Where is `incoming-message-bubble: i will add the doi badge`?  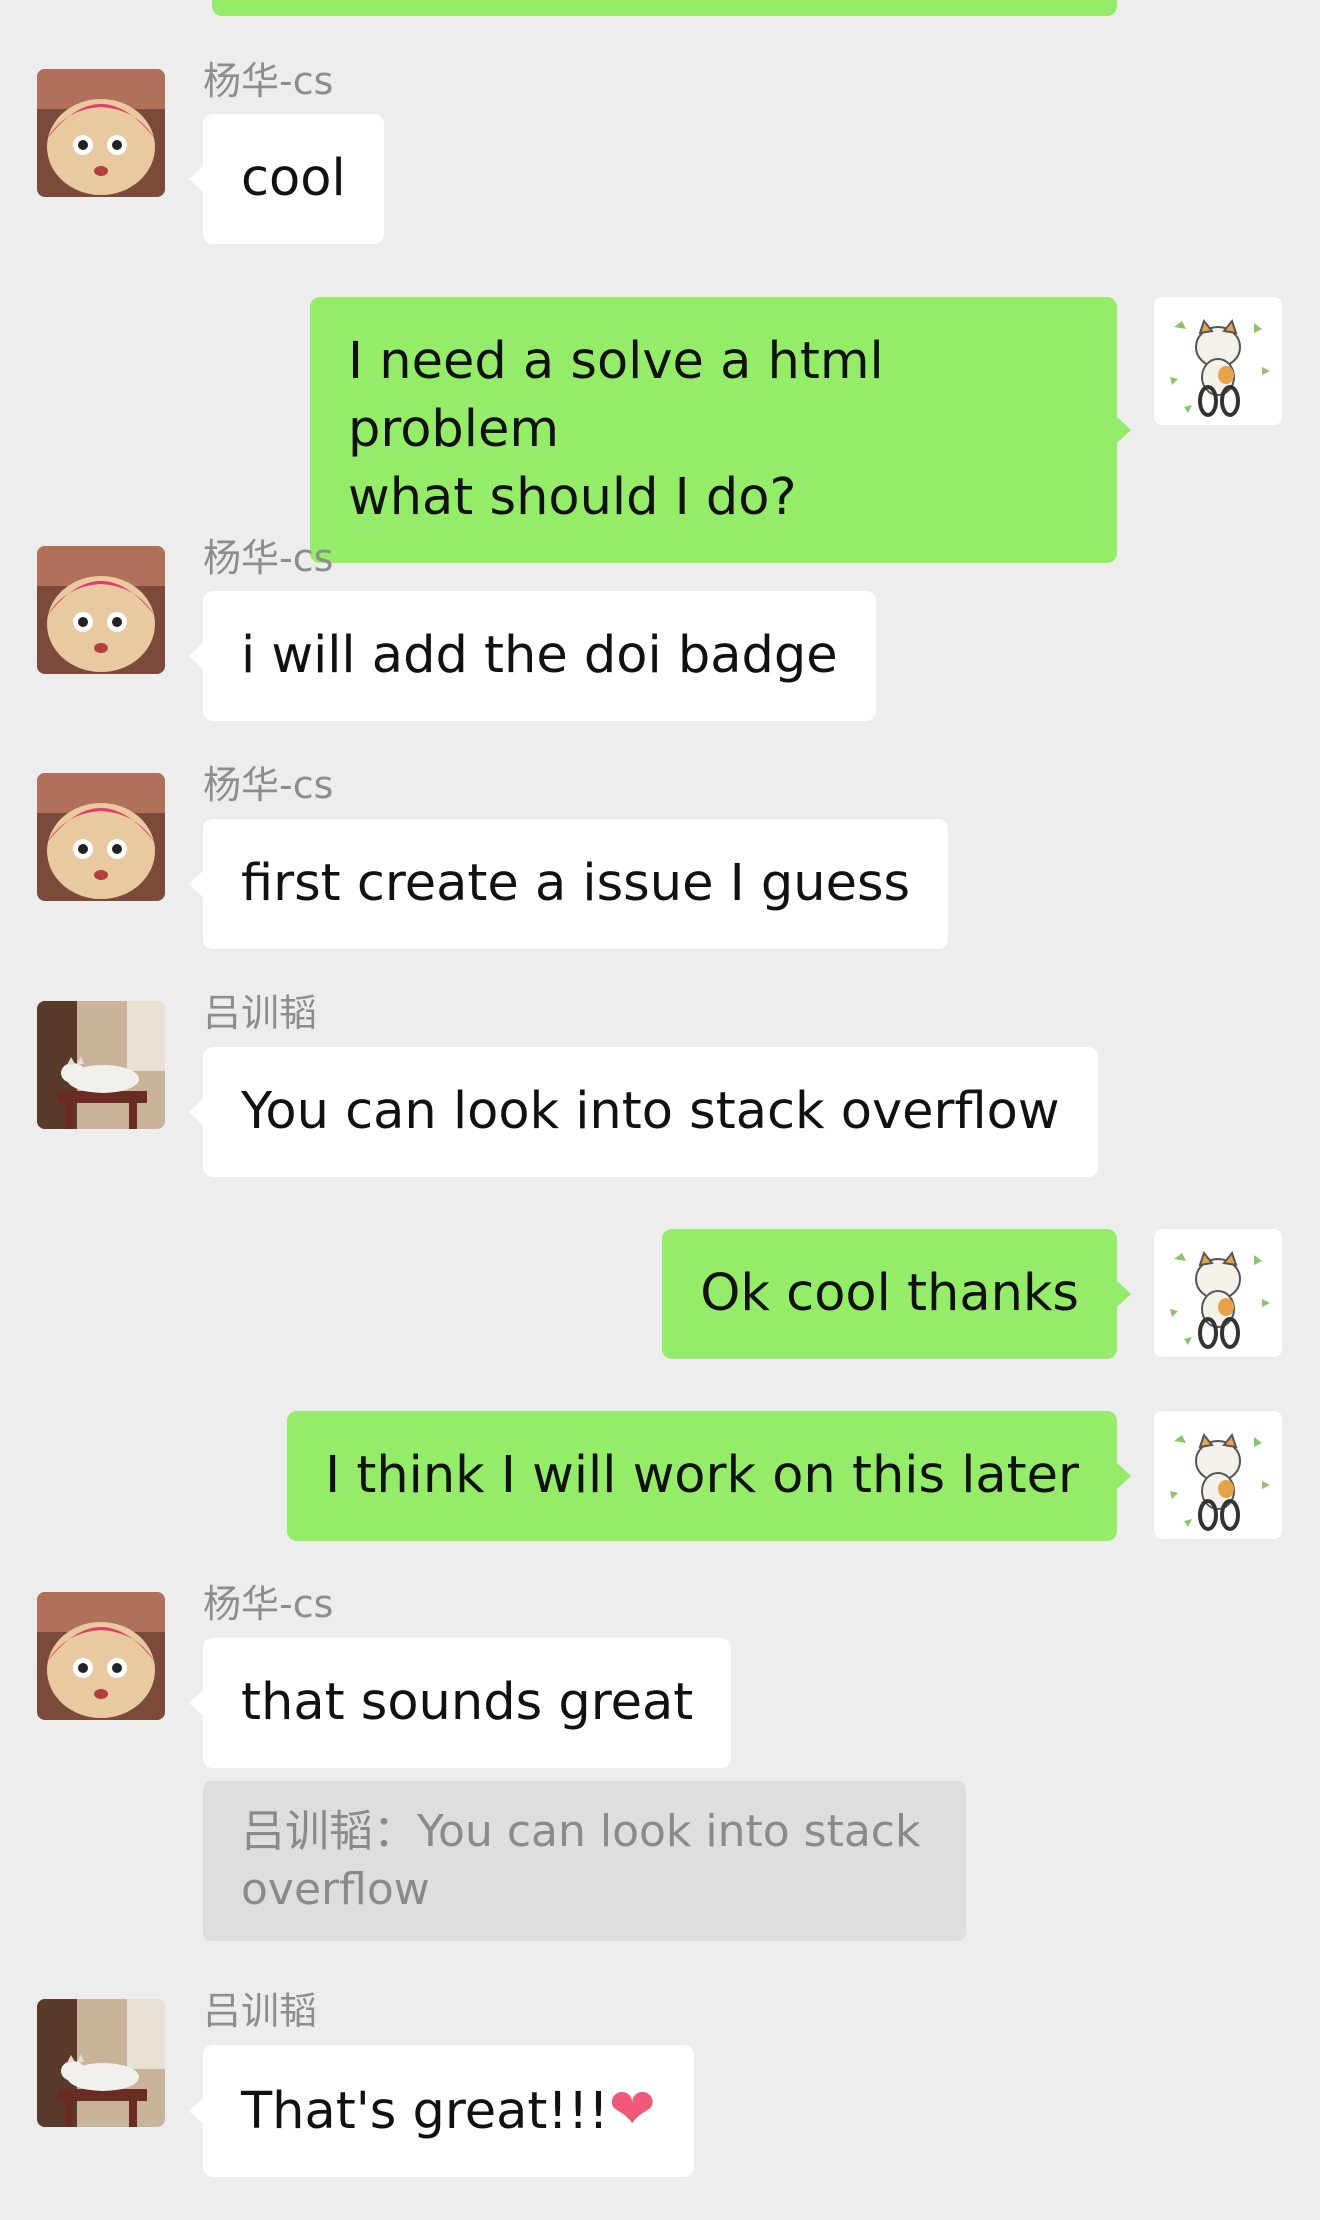
incoming-message-bubble: i will add the doi badge is located at coordinates (532, 656).